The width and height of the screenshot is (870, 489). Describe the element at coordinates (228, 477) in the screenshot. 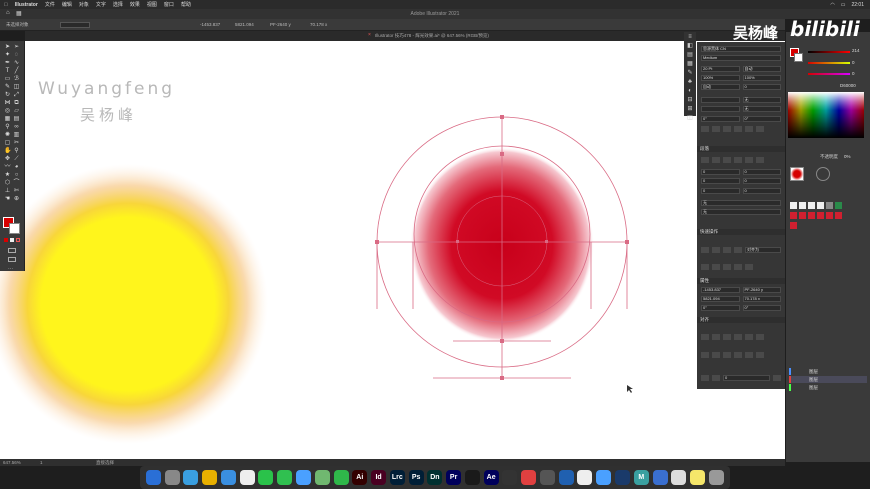

I see `dock-mail-icon` at that location.